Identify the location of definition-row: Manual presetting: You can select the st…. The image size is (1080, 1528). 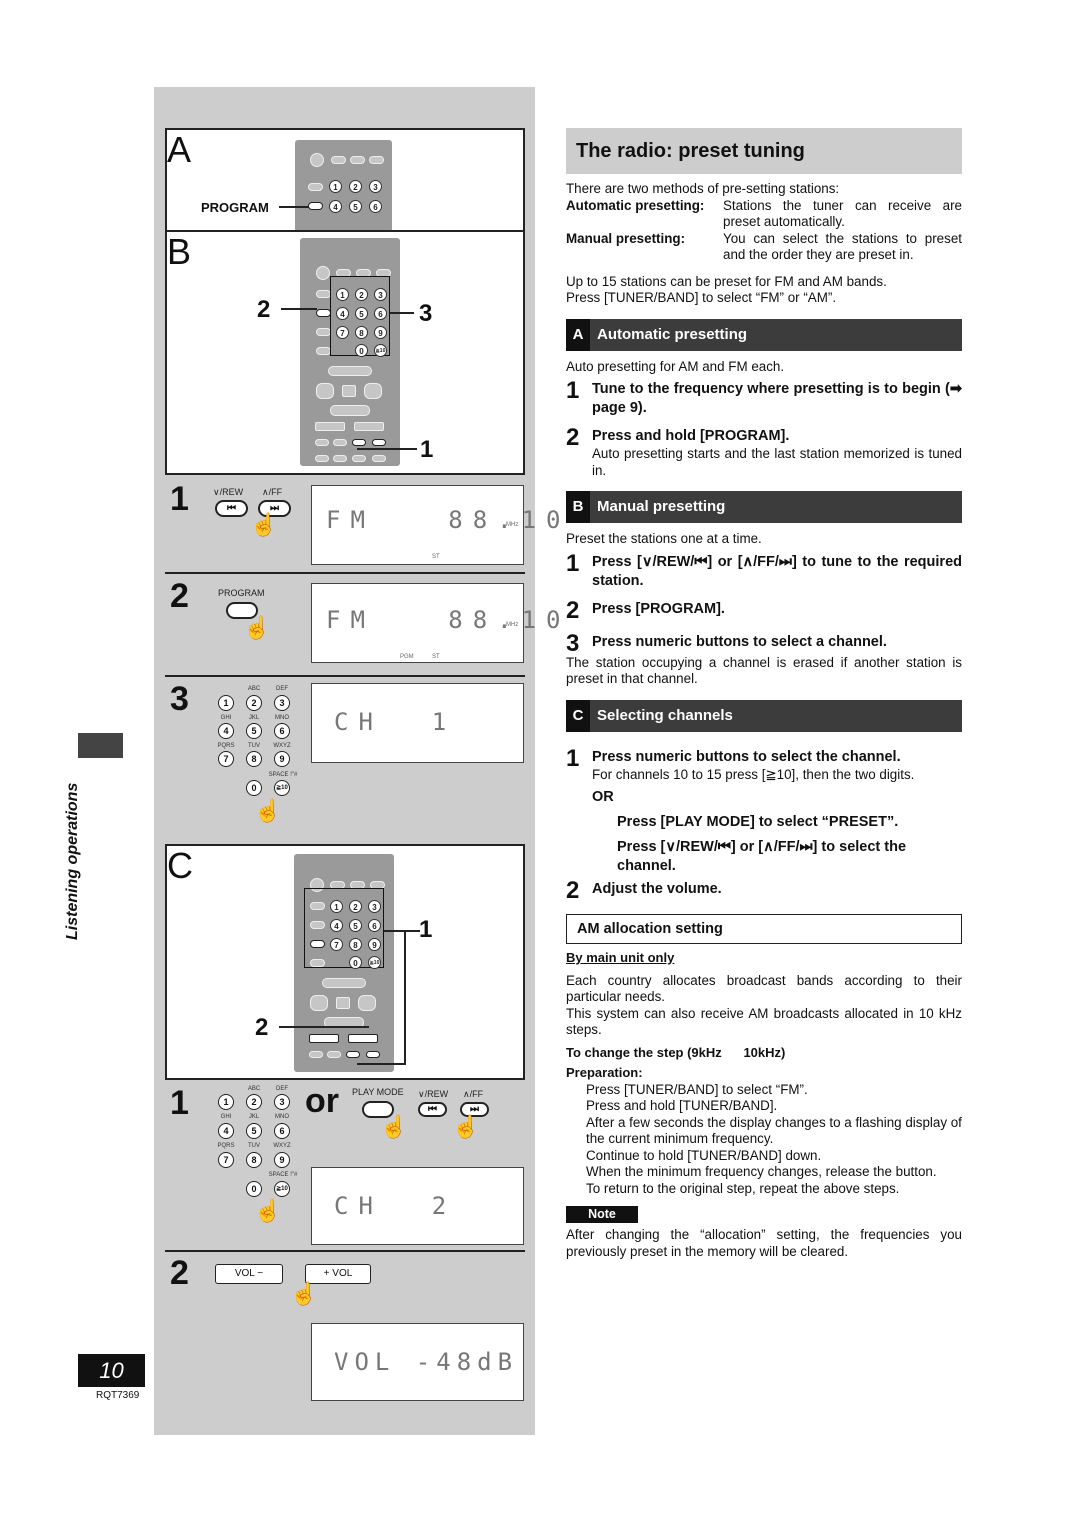
(764, 247).